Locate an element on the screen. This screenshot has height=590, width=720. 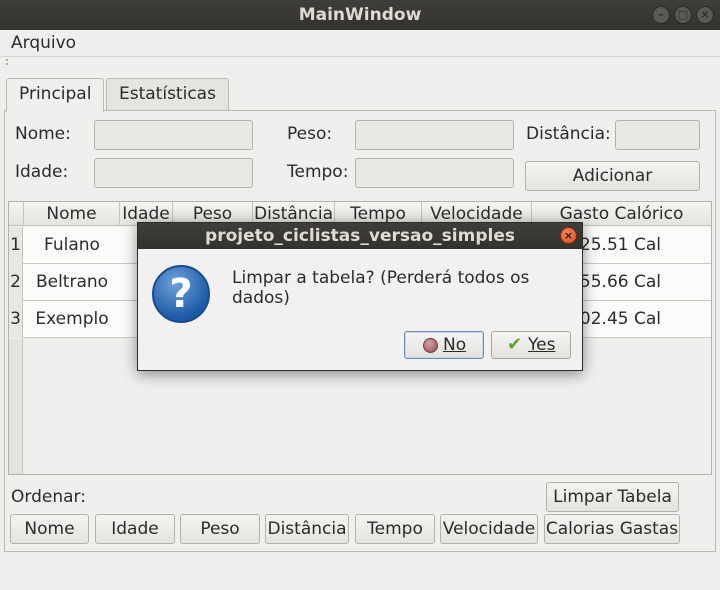
row-index: 3 is located at coordinates (16, 319).